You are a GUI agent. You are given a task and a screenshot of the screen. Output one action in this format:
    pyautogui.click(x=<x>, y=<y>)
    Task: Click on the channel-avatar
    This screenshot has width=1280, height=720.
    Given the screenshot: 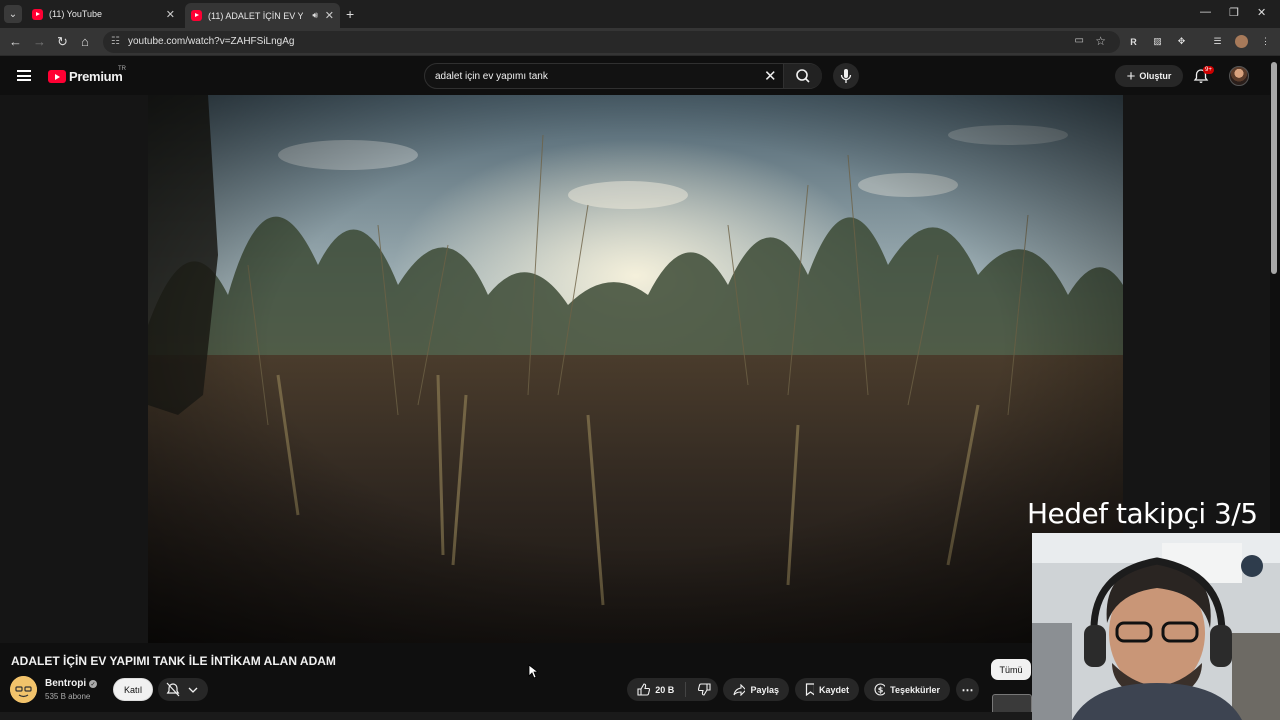 What is the action you would take?
    pyautogui.click(x=23, y=689)
    